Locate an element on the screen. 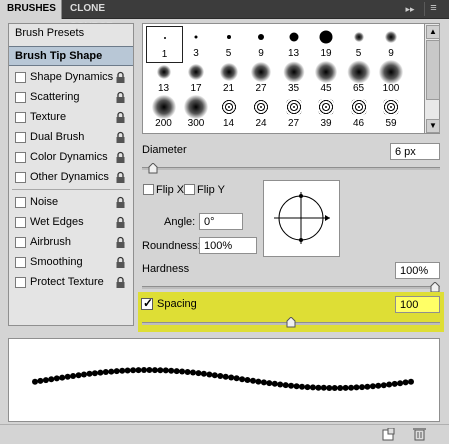 This screenshot has height=444, width=449. angle-roundness-diagram is located at coordinates (301, 218).